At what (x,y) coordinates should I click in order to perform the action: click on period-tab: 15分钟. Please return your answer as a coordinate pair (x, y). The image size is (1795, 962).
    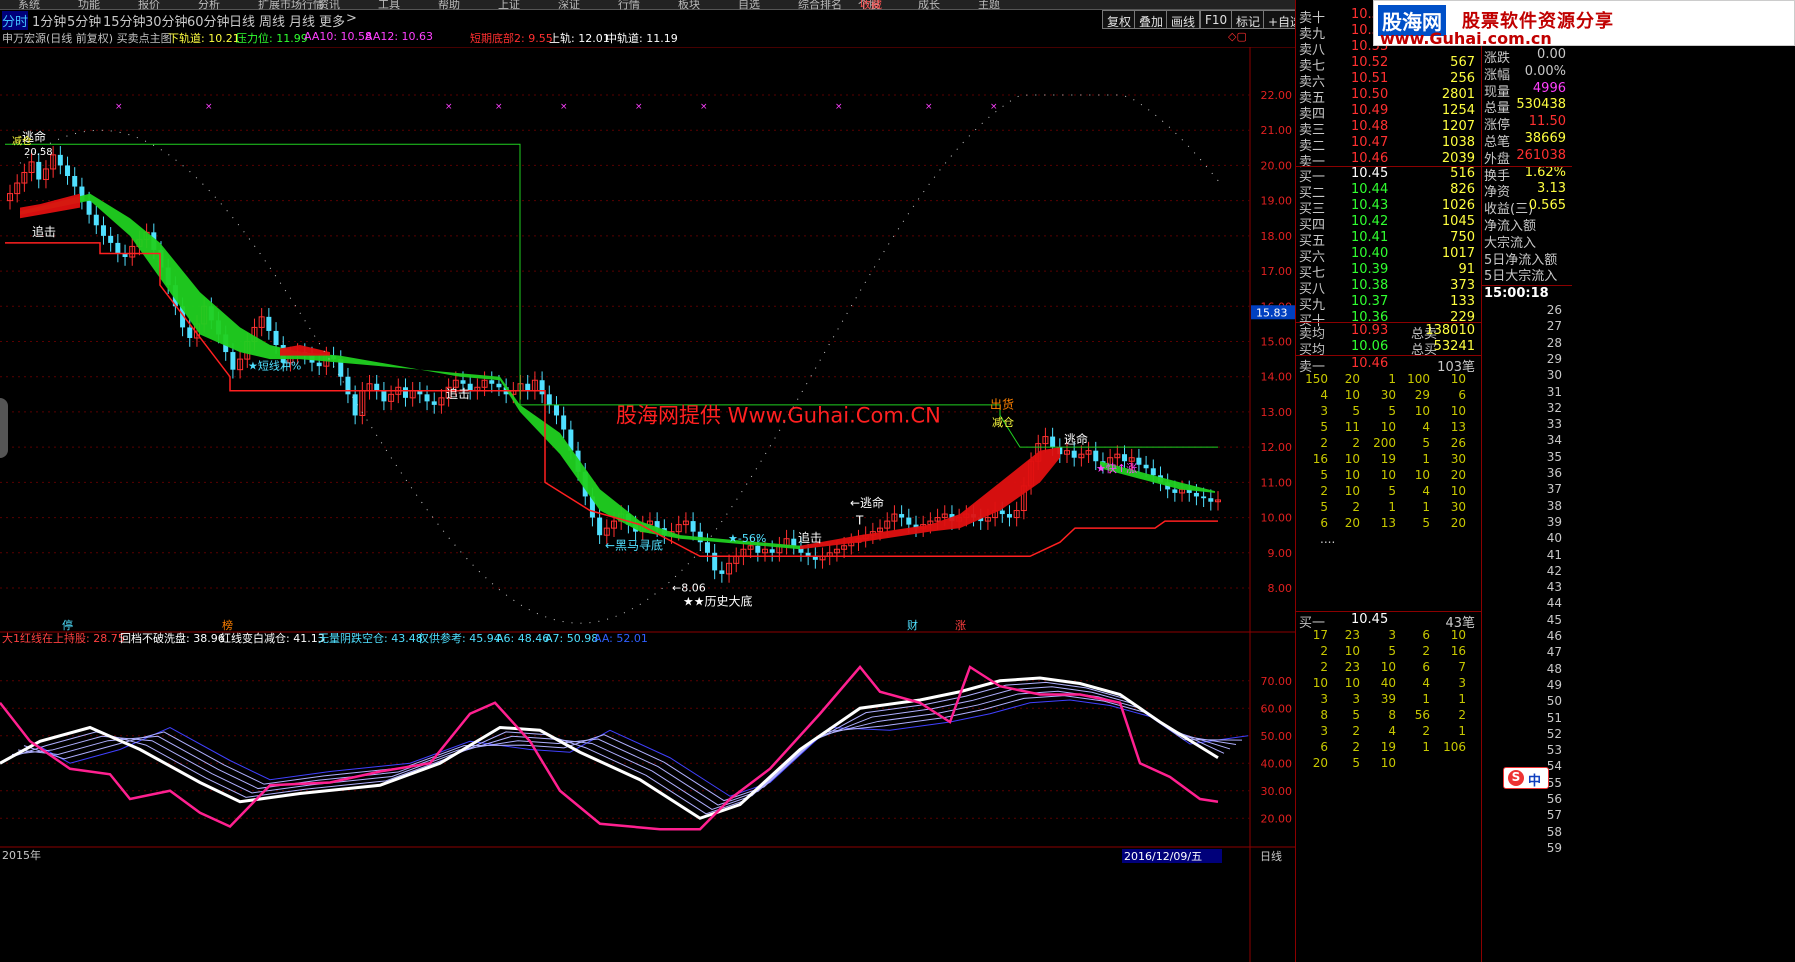
    Looking at the image, I should click on (124, 20).